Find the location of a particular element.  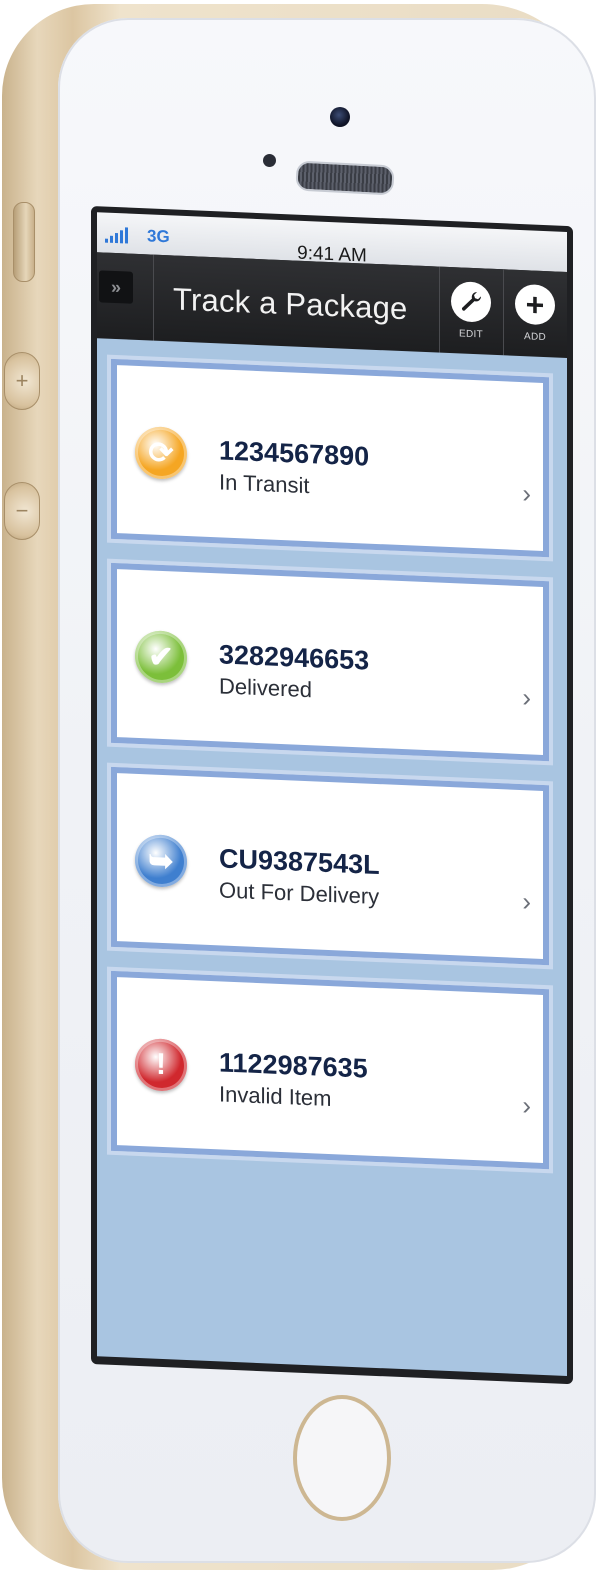

home-button is located at coordinates (342, 1458).